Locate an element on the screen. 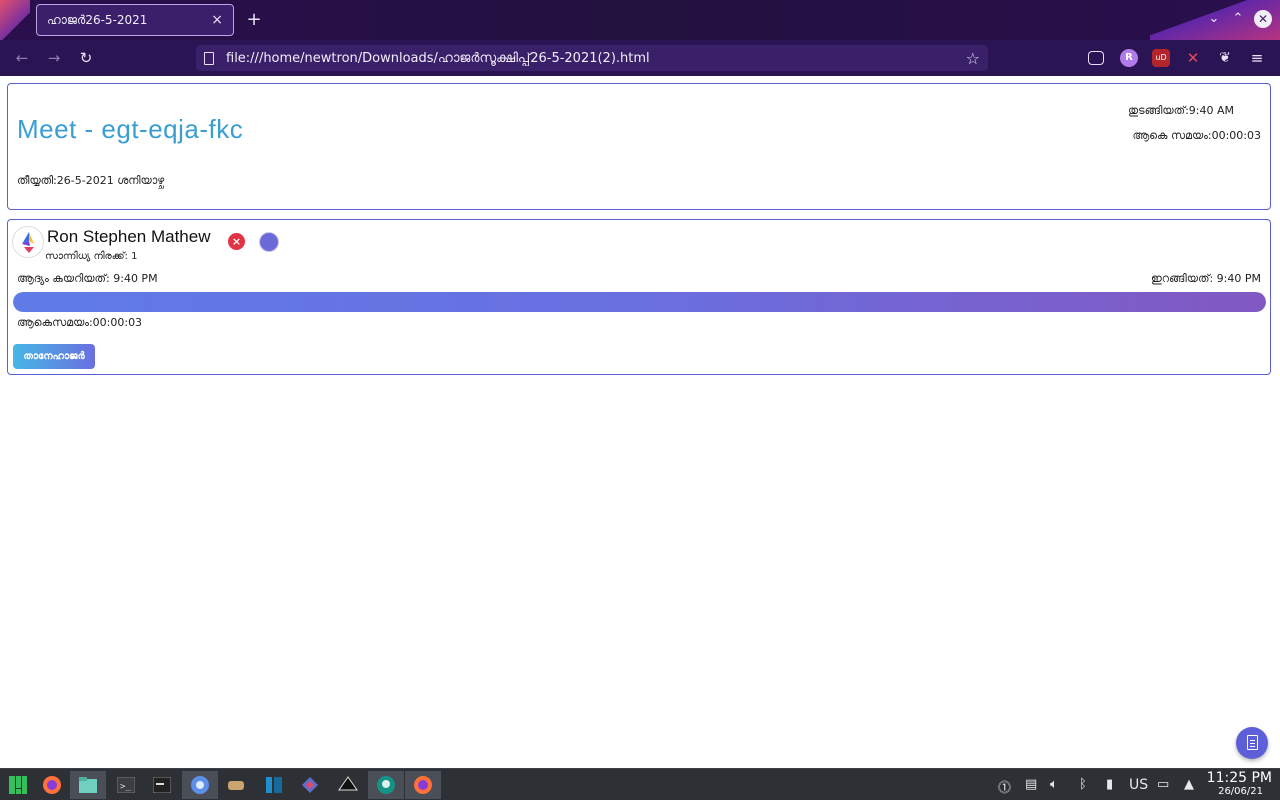 The width and height of the screenshot is (1280, 800). status-dot-icon is located at coordinates (269, 242).